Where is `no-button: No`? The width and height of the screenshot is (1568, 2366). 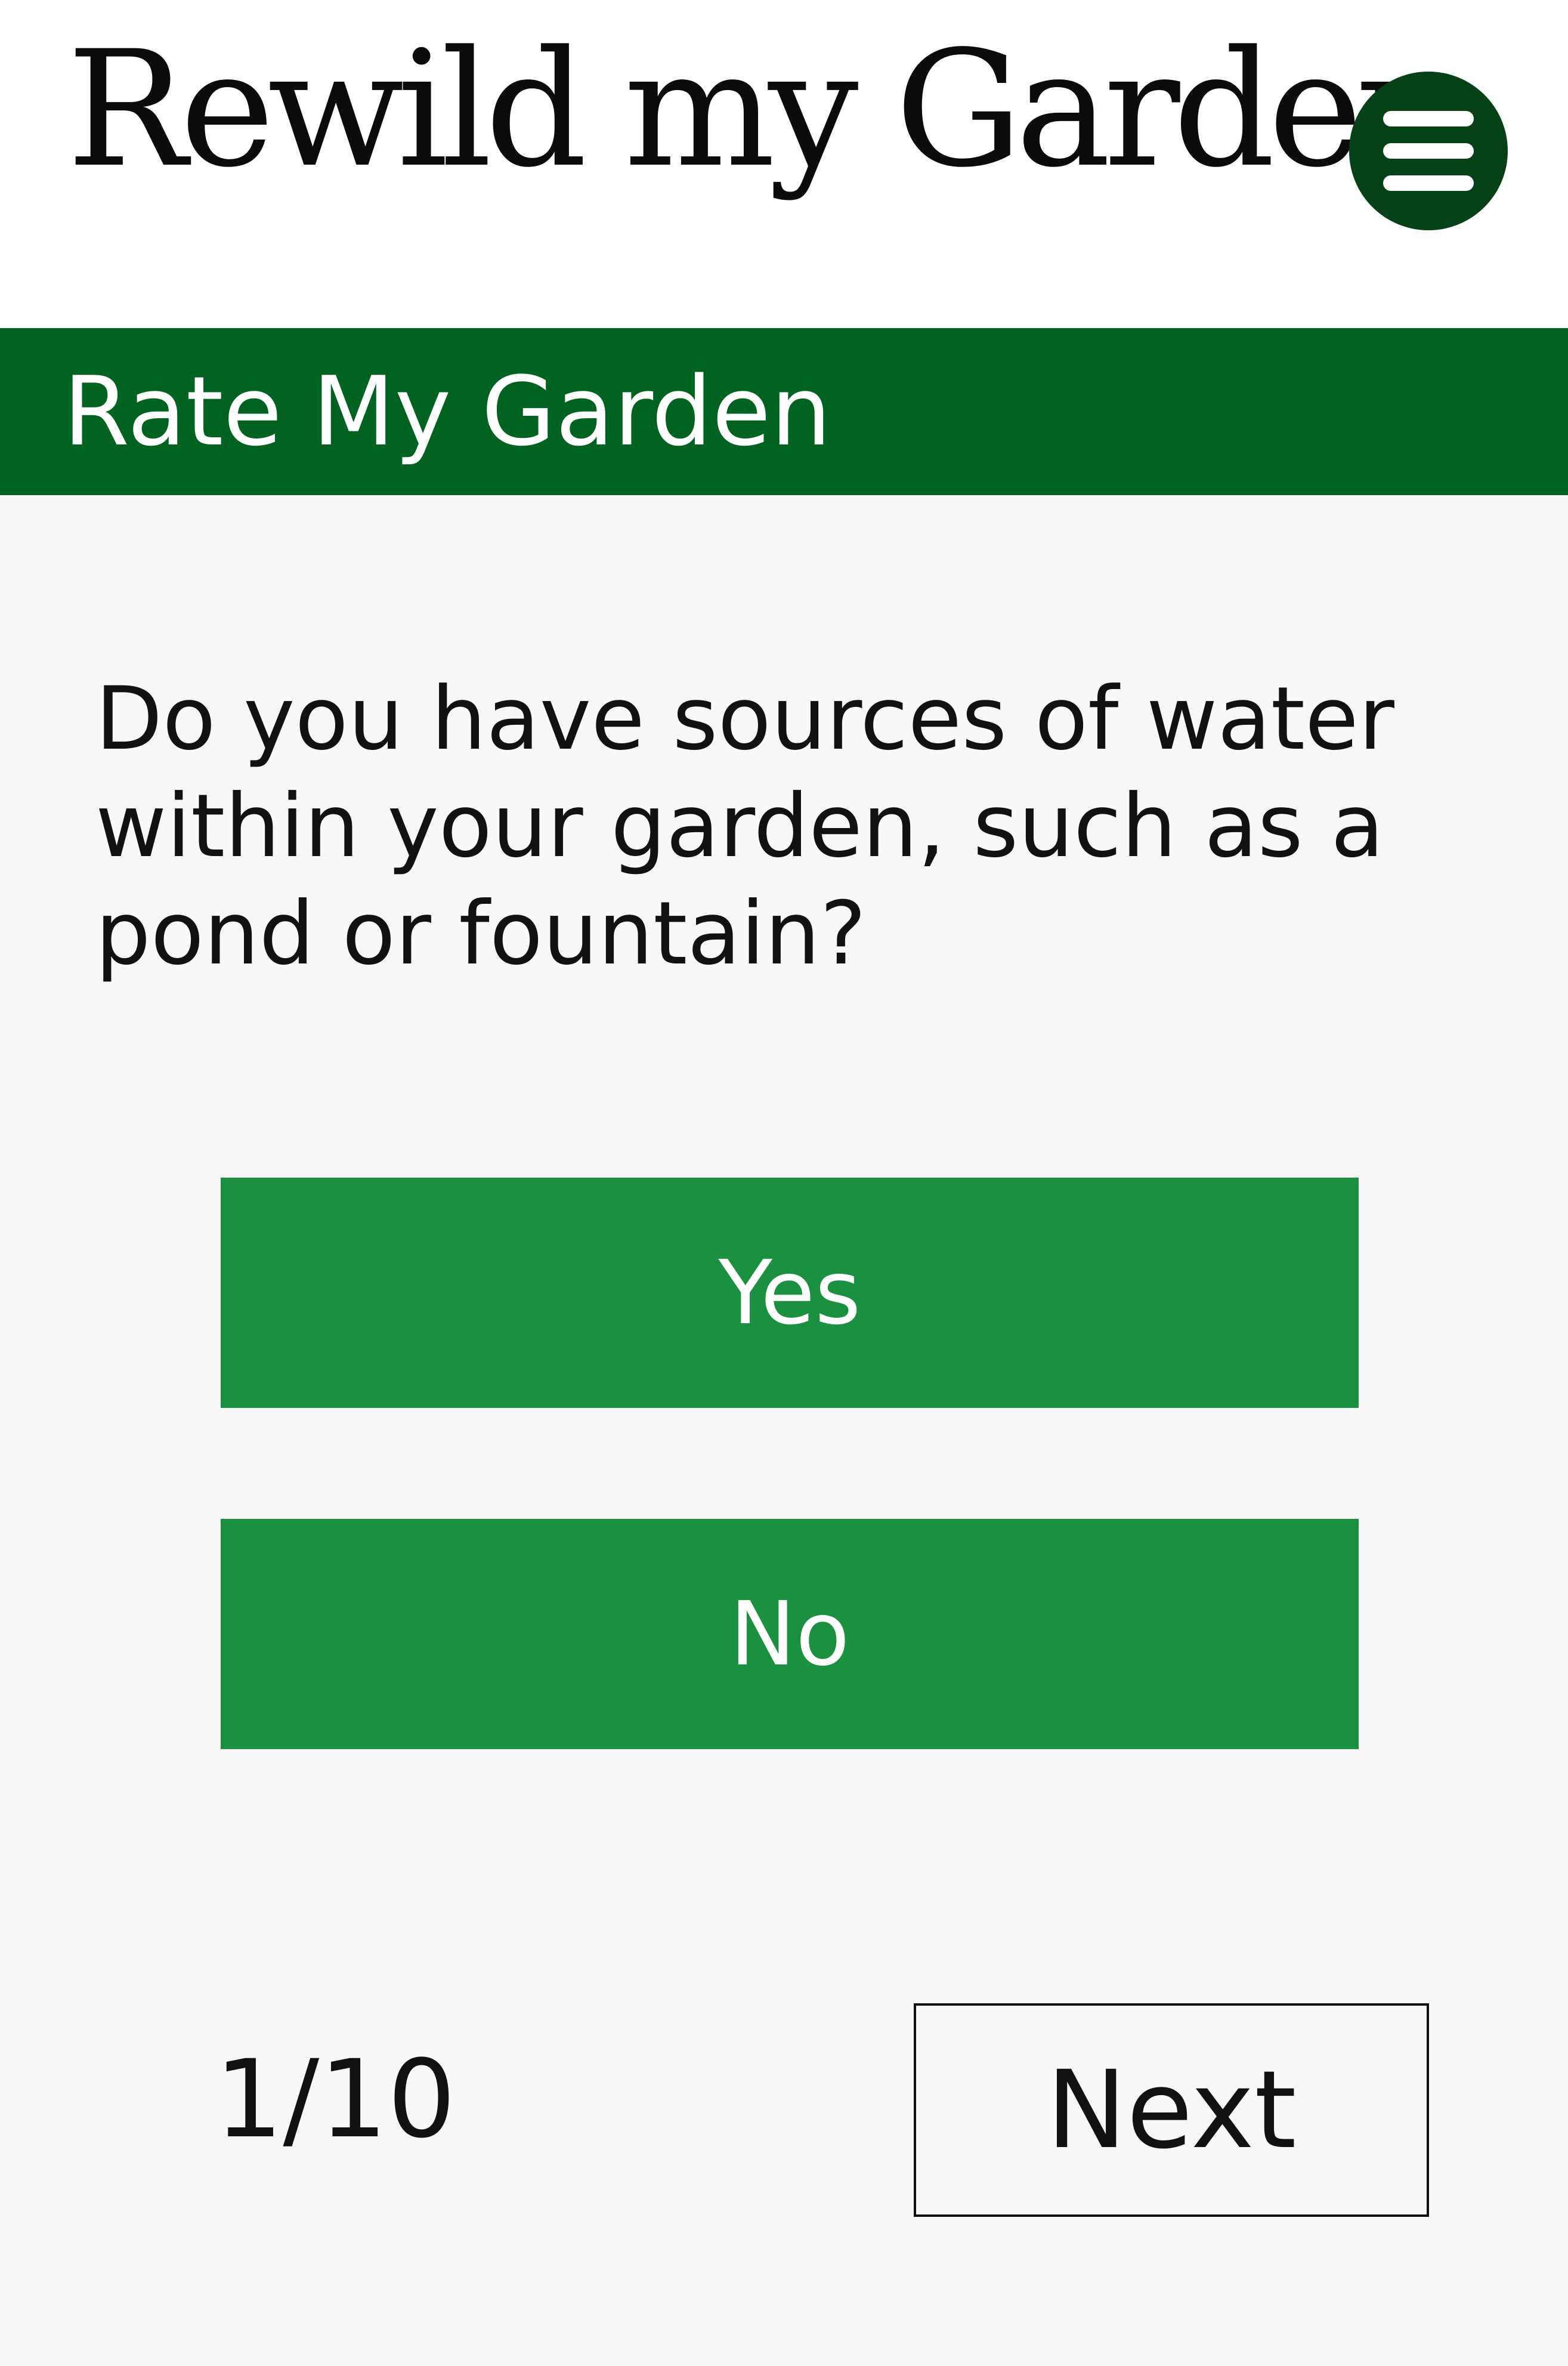
no-button: No is located at coordinates (790, 1634).